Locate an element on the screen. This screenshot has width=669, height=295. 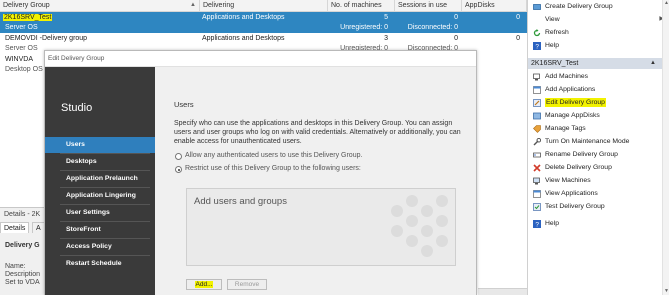
nav-label: StoreFront is located at coordinates (83, 229).